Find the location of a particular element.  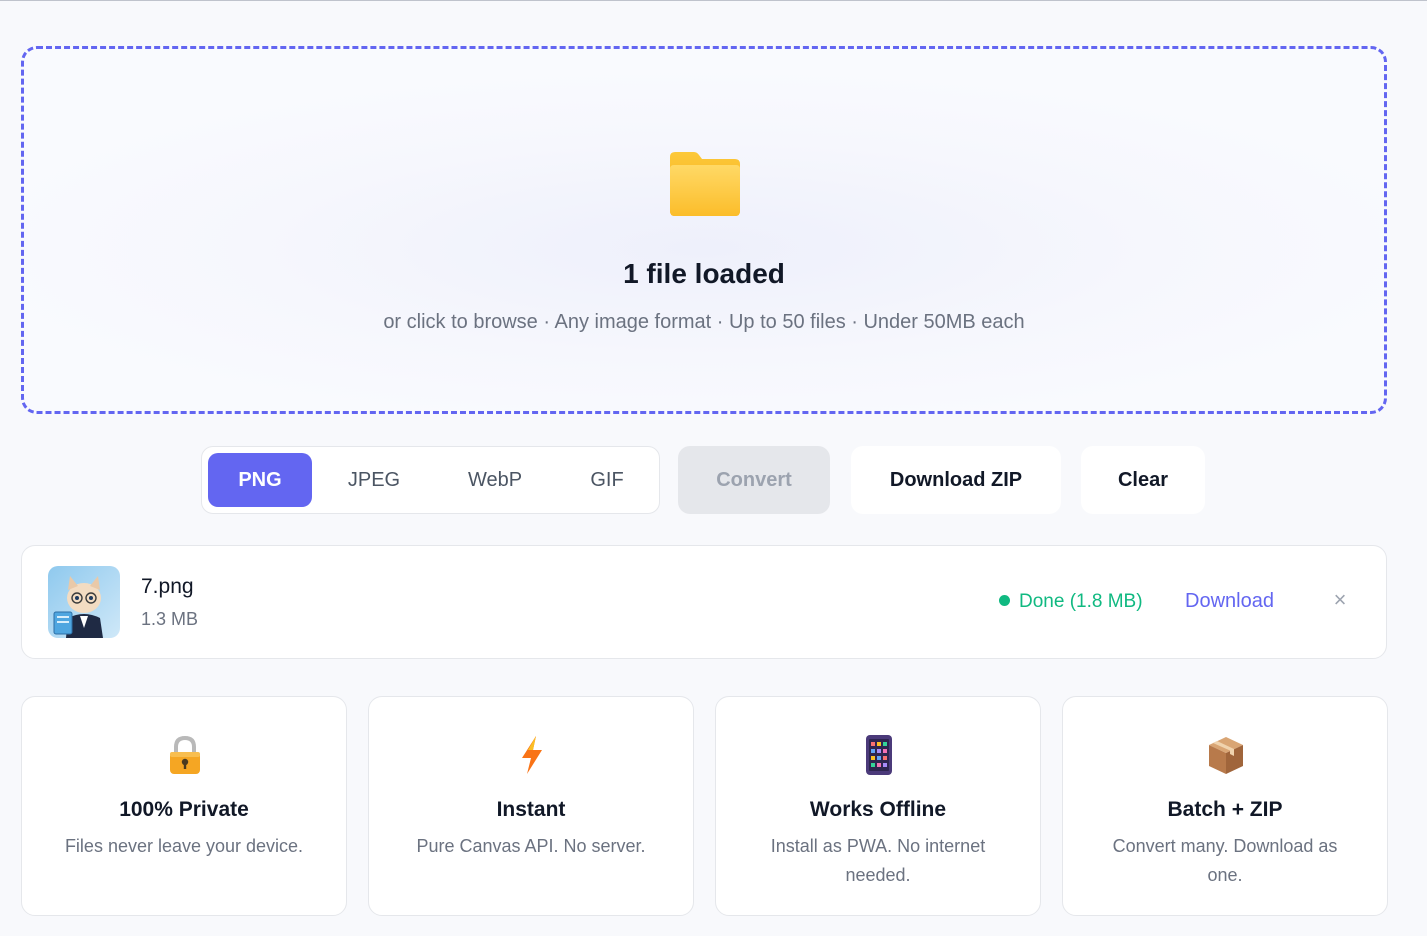

feature-description: Convert many. Download as one. is located at coordinates (1225, 860).